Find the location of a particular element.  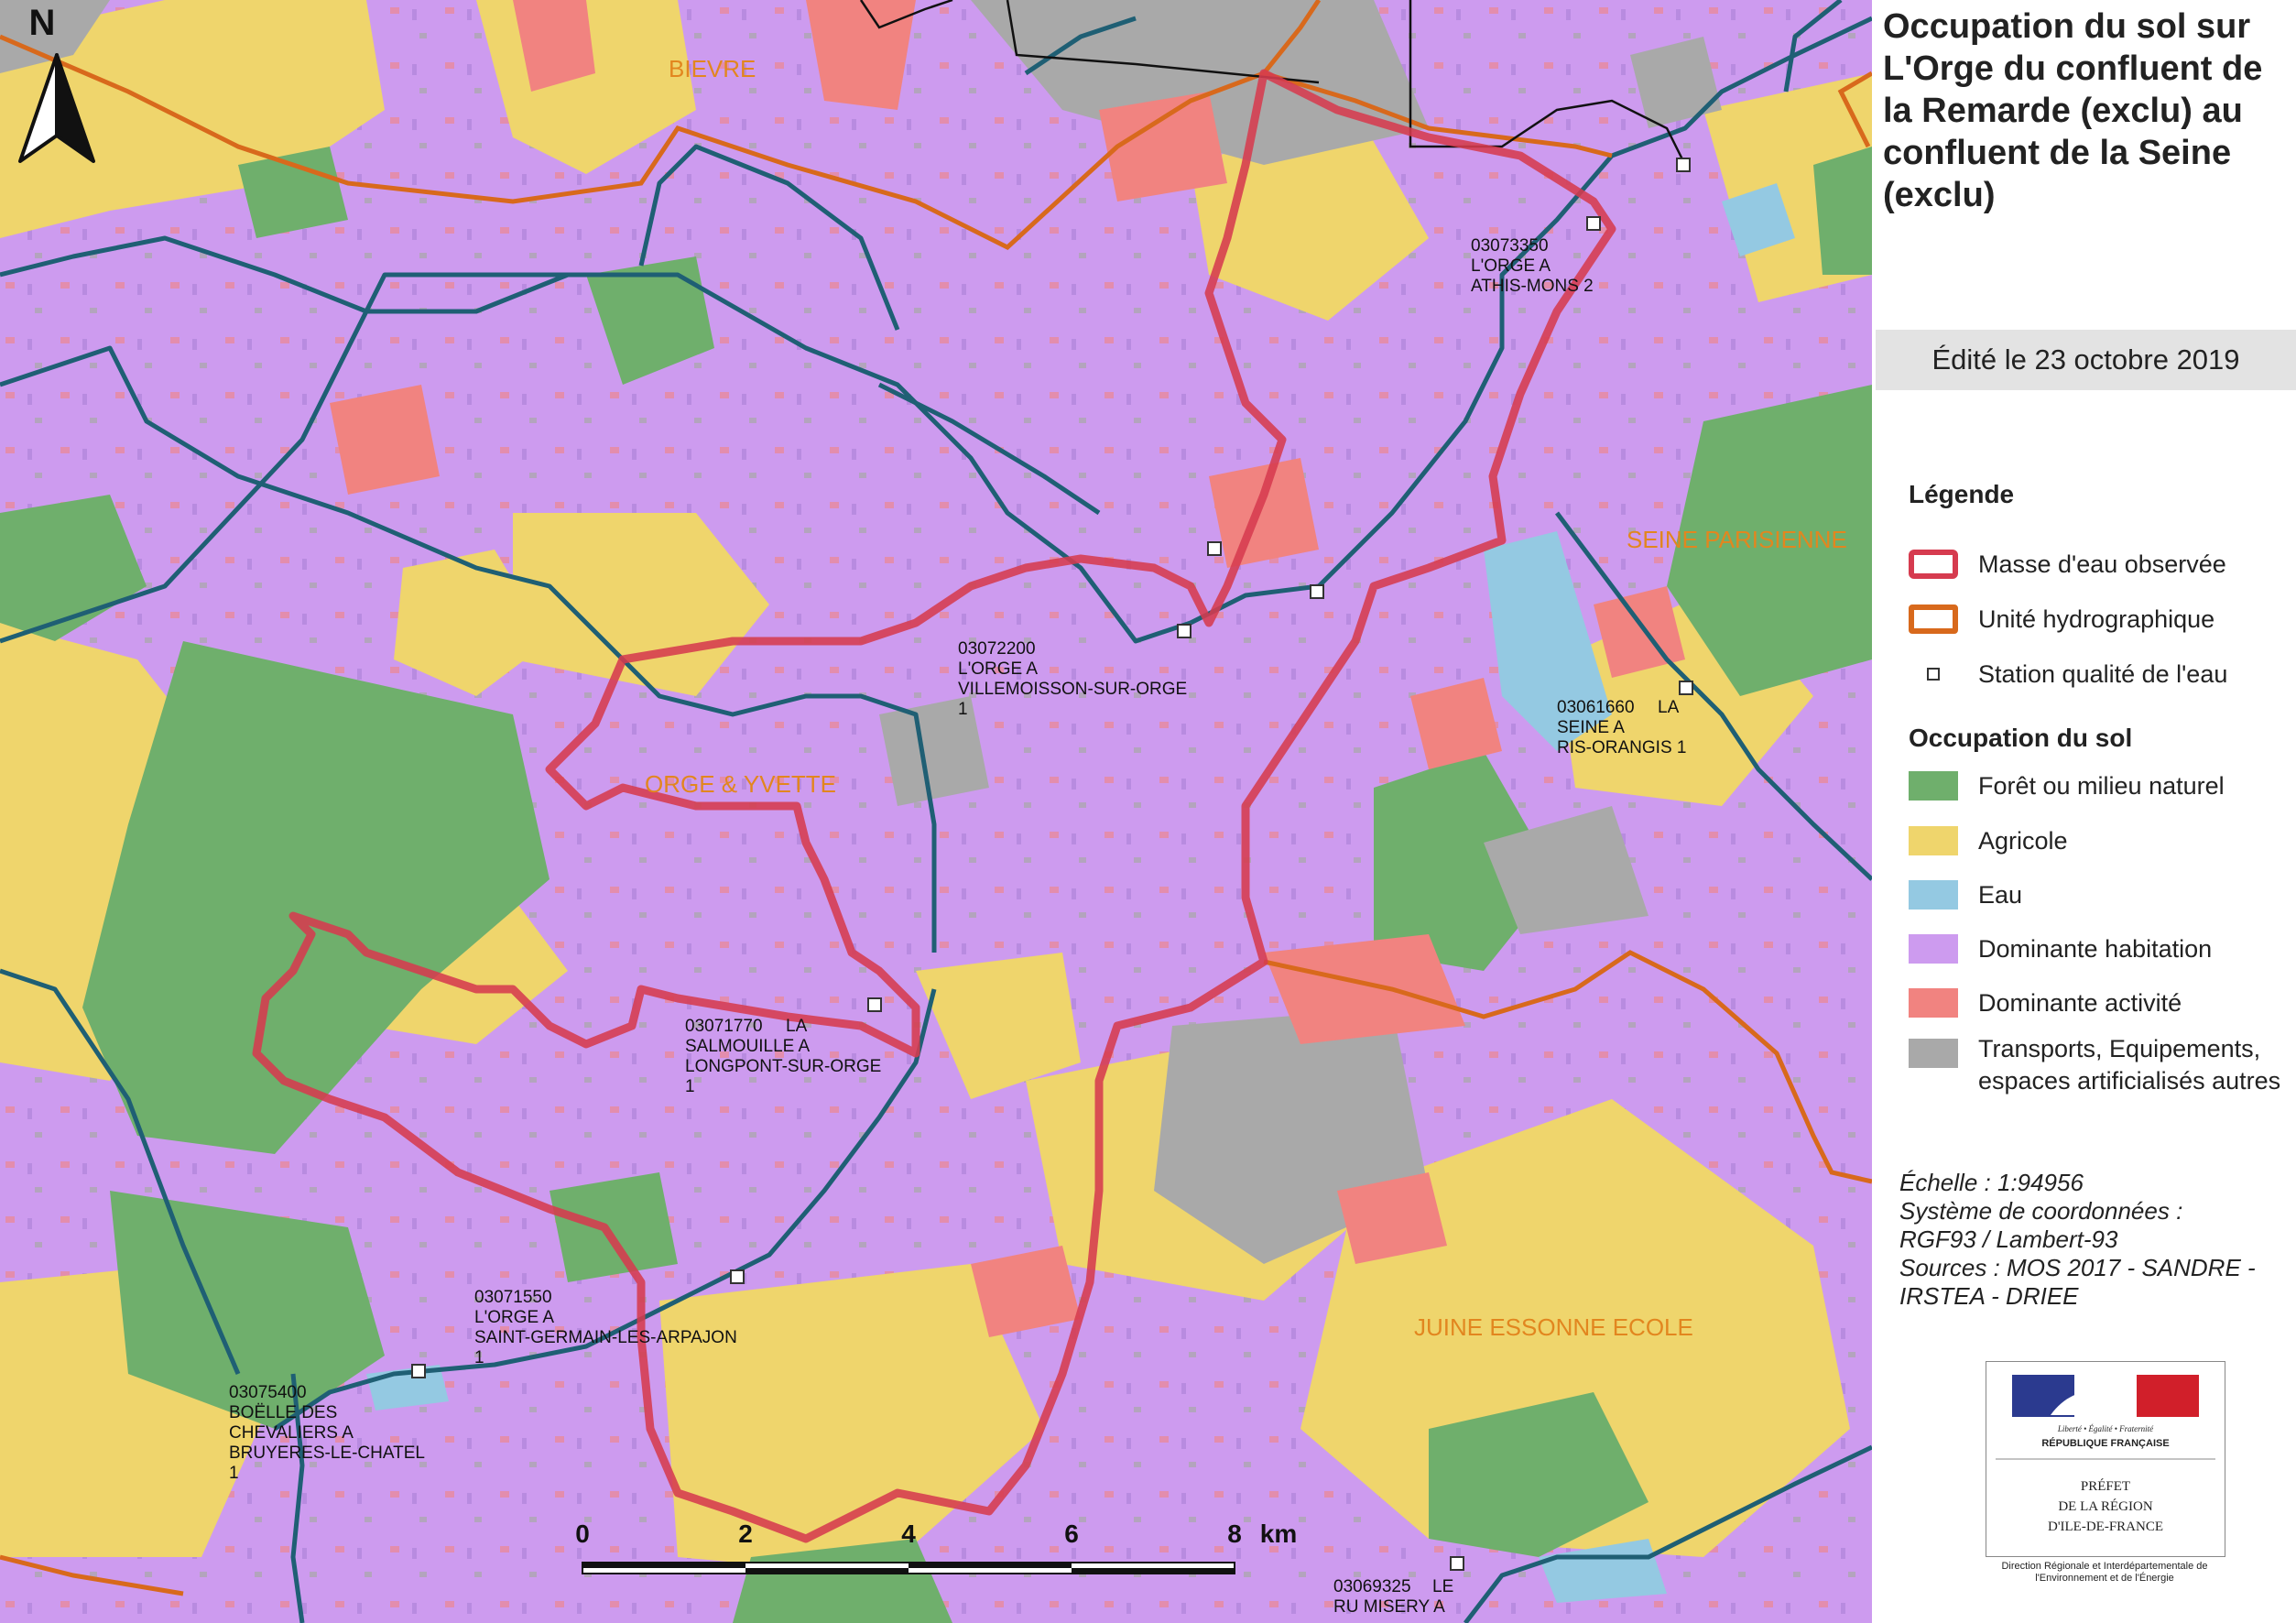

scale-tick-label: 6 is located at coordinates (1071, 1534).